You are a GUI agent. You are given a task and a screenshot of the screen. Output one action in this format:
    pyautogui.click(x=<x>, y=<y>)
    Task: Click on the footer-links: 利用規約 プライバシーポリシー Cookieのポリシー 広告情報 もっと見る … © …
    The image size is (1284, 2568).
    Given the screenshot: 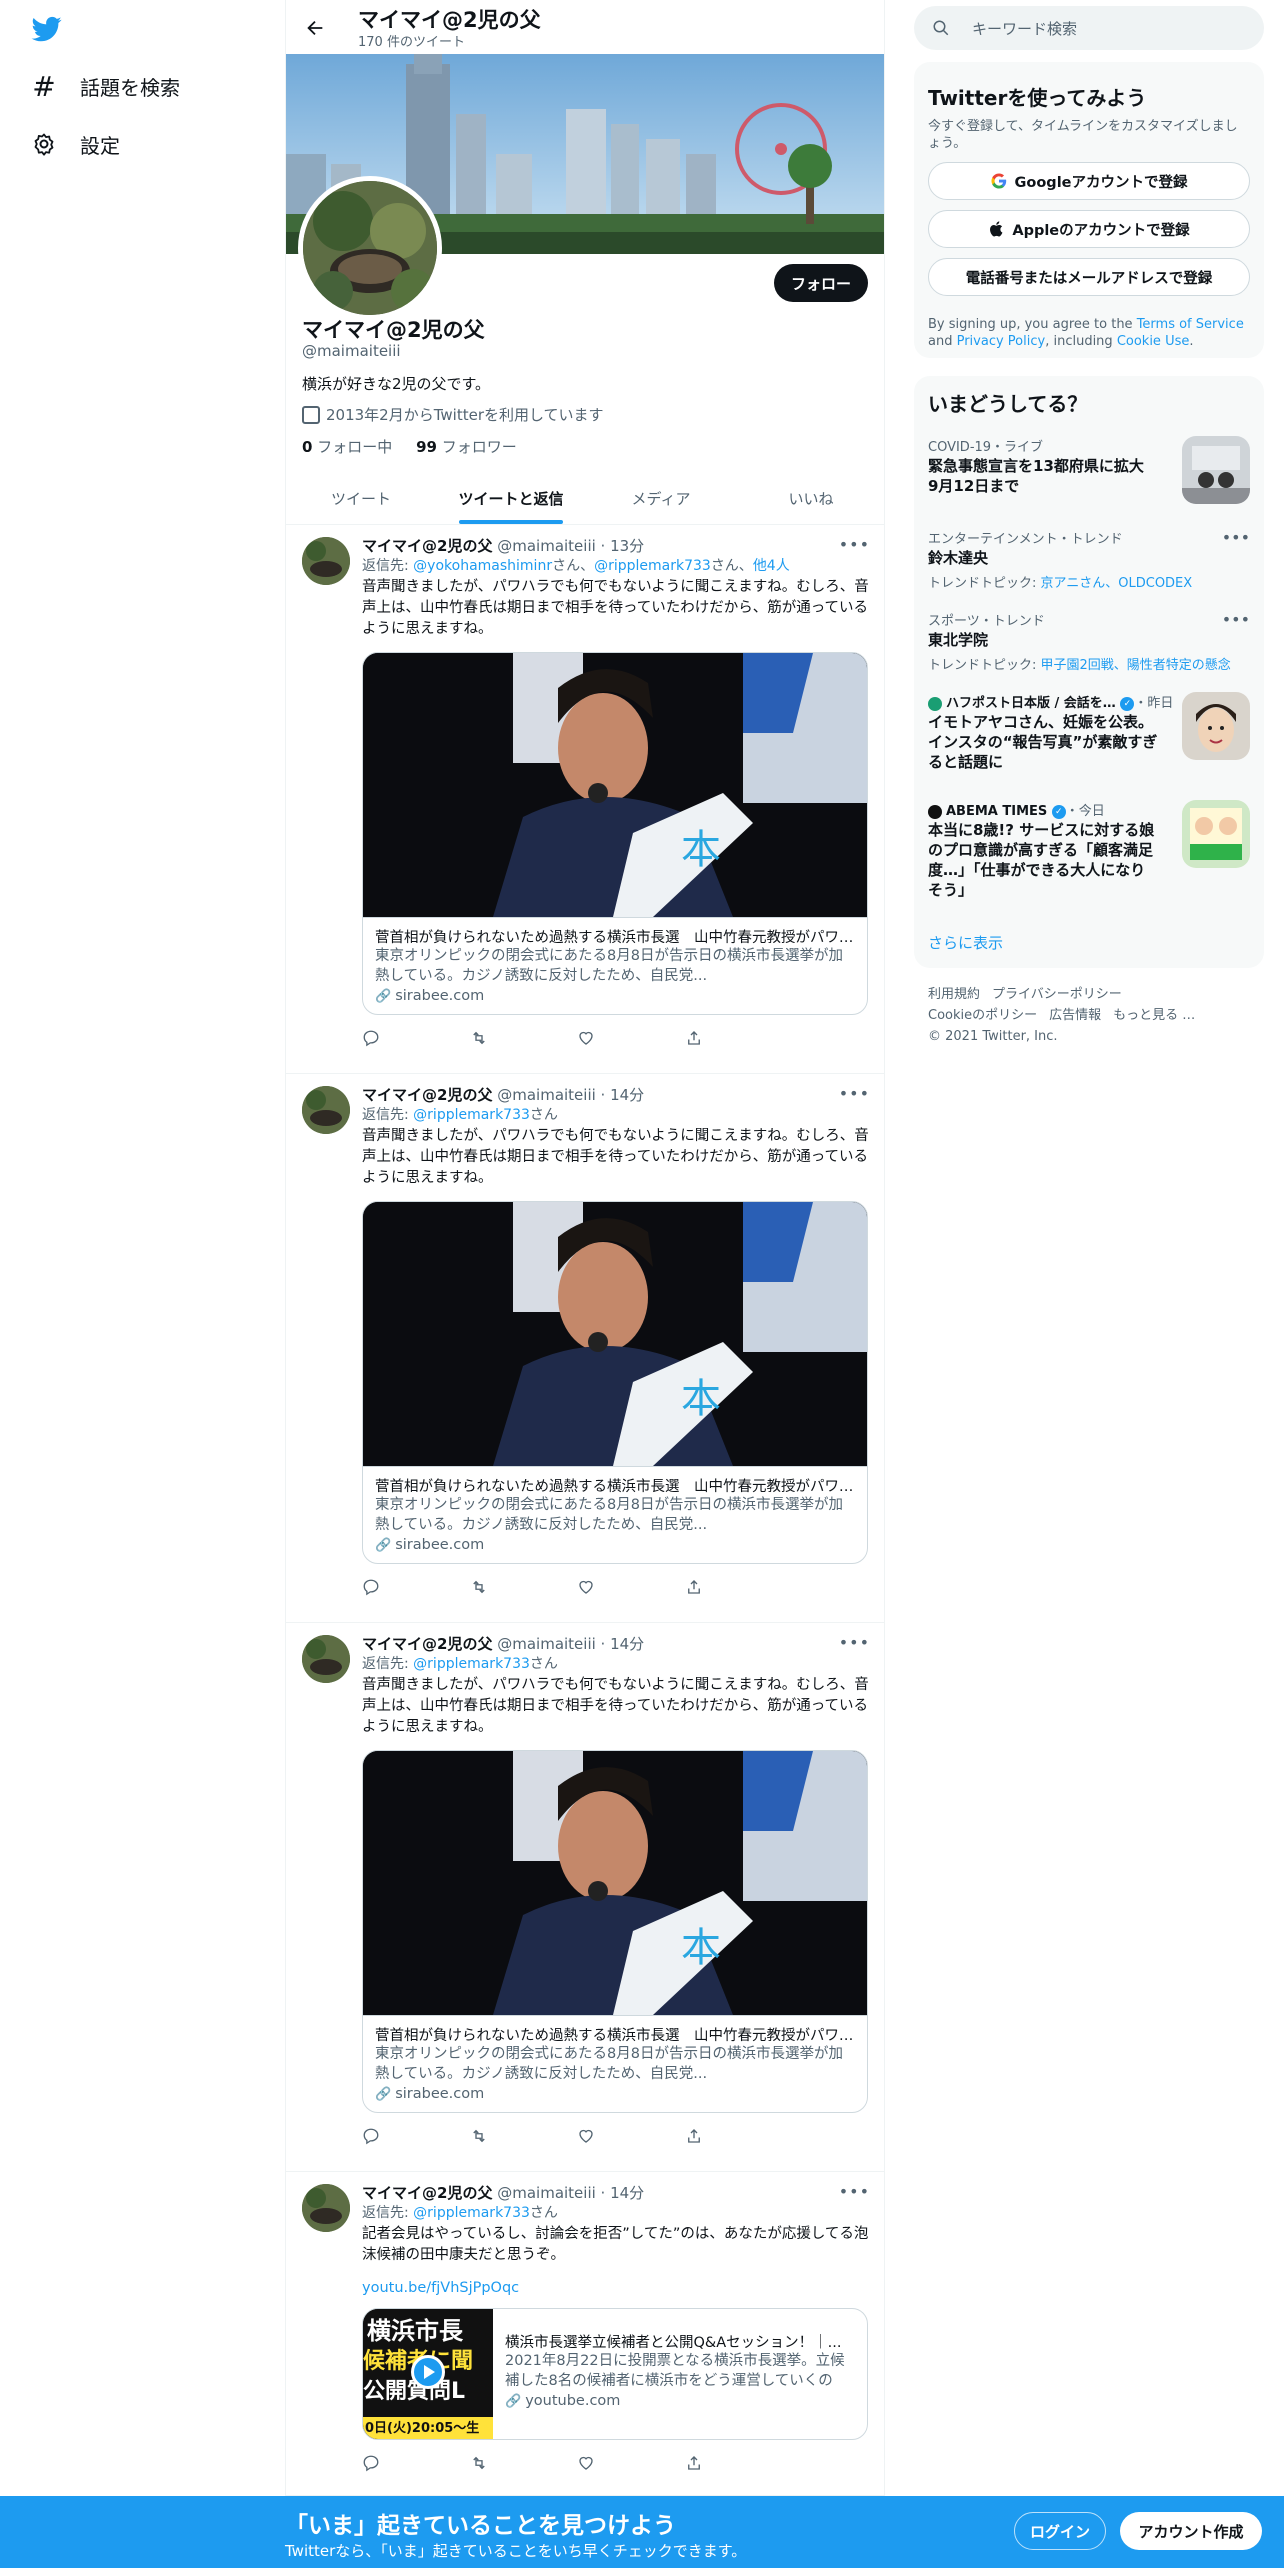 What is the action you would take?
    pyautogui.click(x=1088, y=1015)
    